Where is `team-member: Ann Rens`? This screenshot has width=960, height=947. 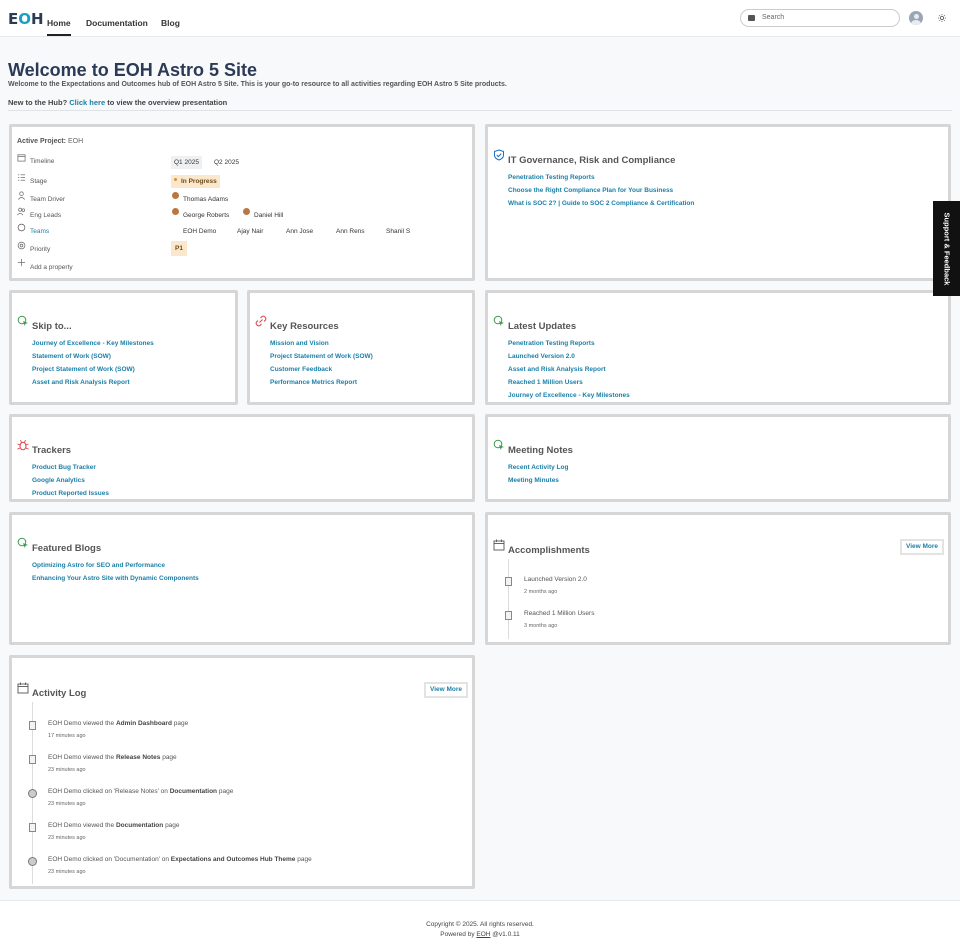 team-member: Ann Rens is located at coordinates (350, 231).